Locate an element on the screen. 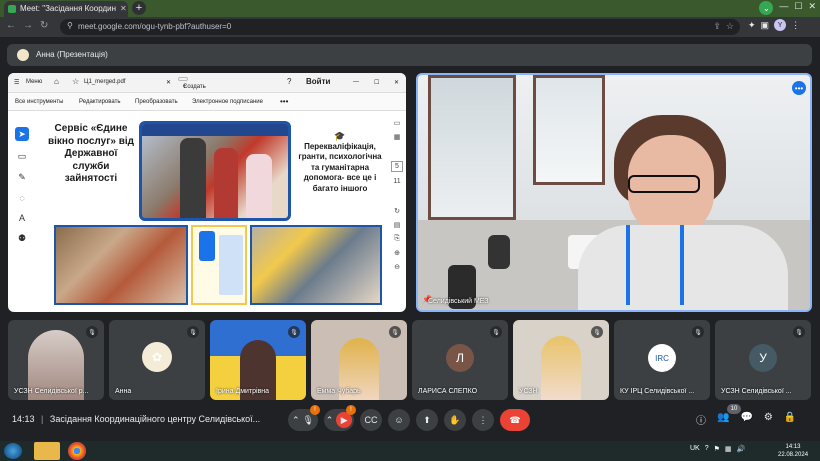 The height and width of the screenshot is (461, 820). zoom-in-icon: ⊕ is located at coordinates (397, 253).